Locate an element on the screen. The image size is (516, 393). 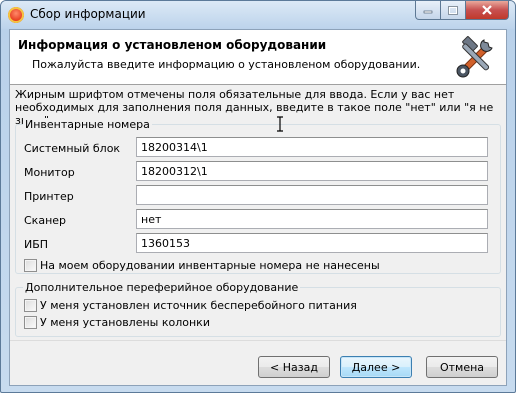
close-icon is located at coordinates (487, 10).